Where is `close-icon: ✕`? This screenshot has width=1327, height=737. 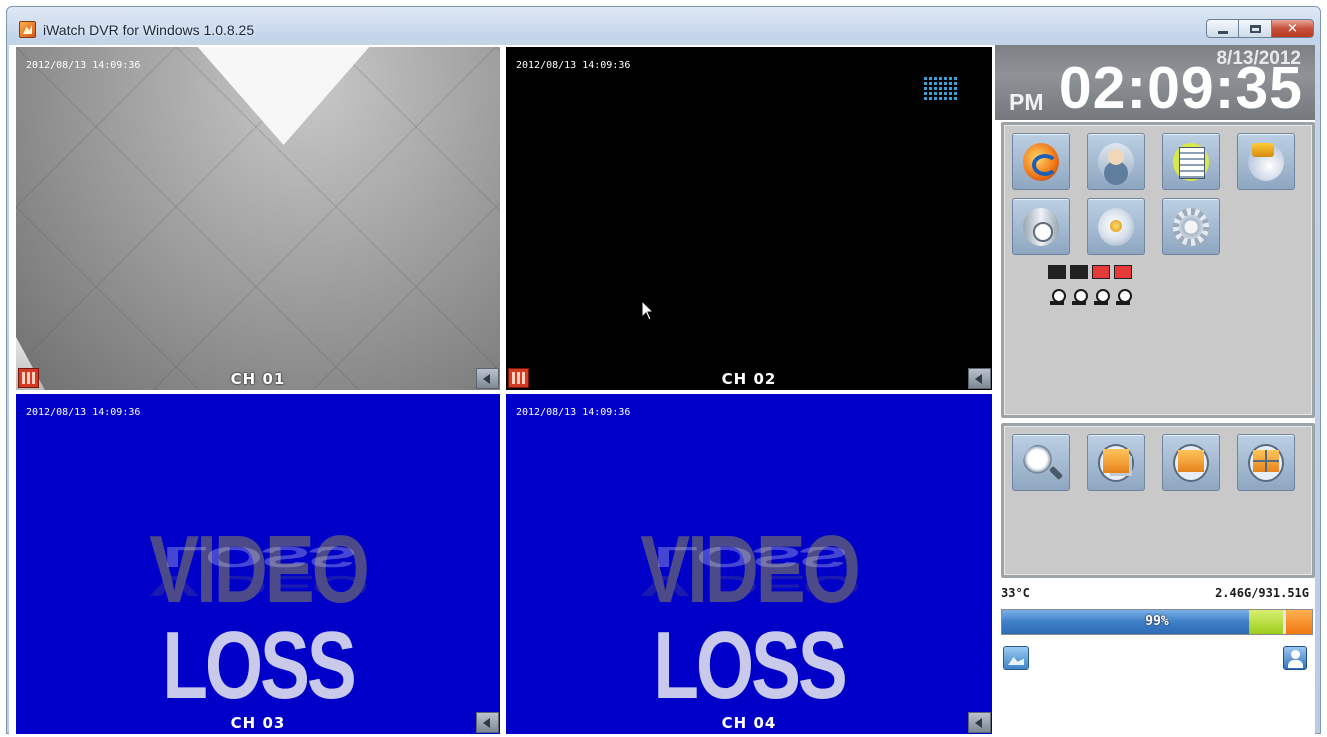 close-icon: ✕ is located at coordinates (1292, 28).